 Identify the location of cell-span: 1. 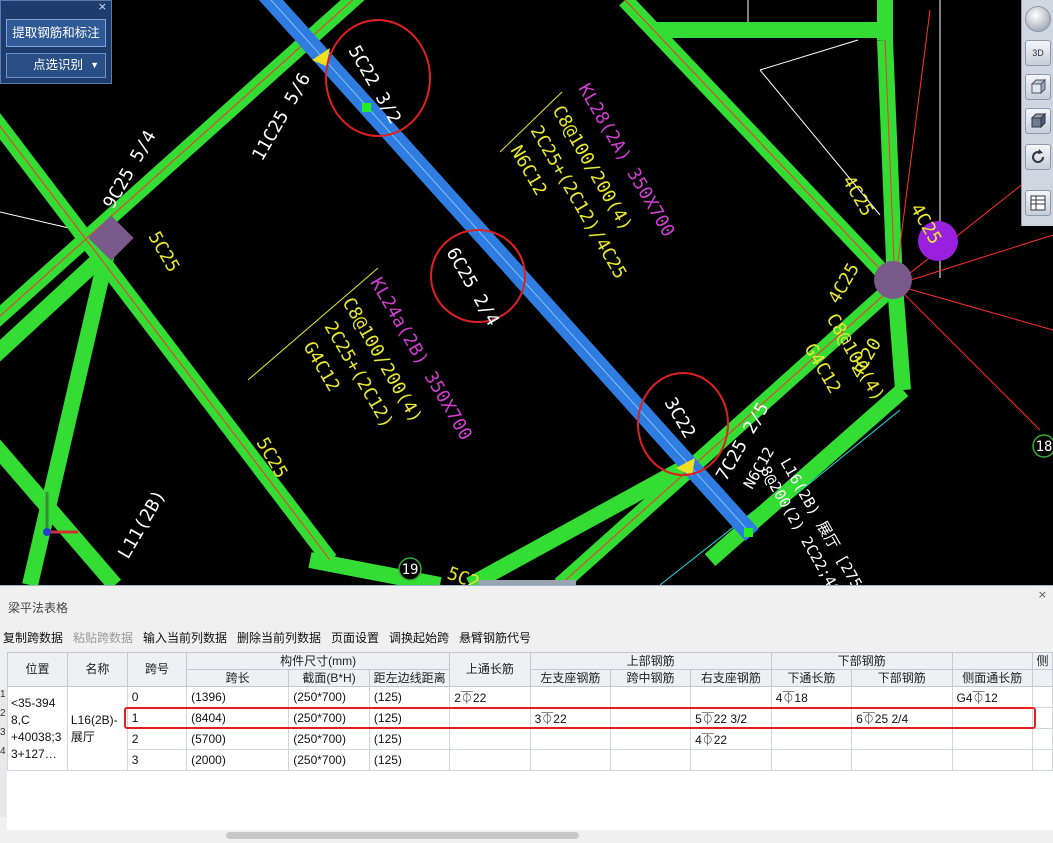
(157, 718).